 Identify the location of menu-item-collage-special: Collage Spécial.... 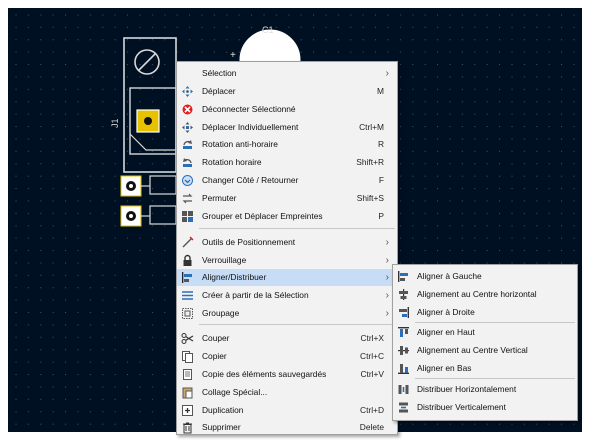
(287, 392).